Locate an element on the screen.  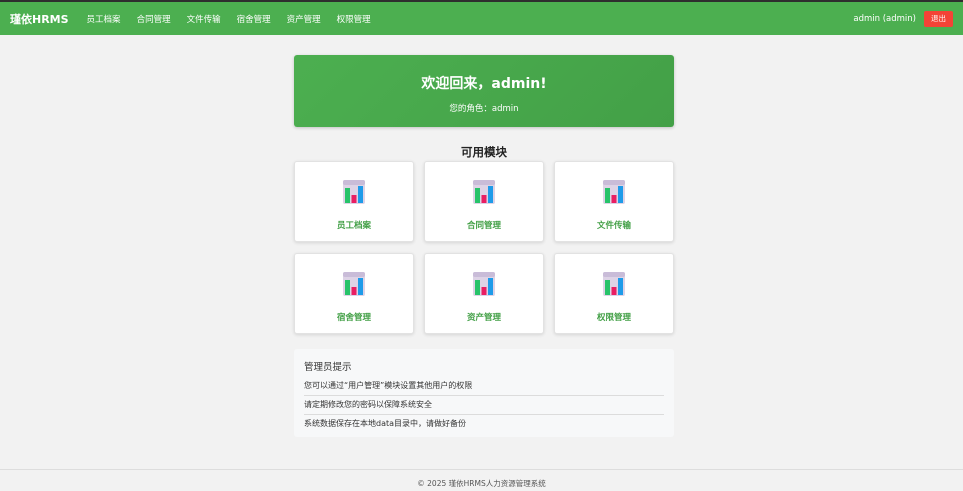
module-card-contracts: 合同管理 is located at coordinates (484, 201).